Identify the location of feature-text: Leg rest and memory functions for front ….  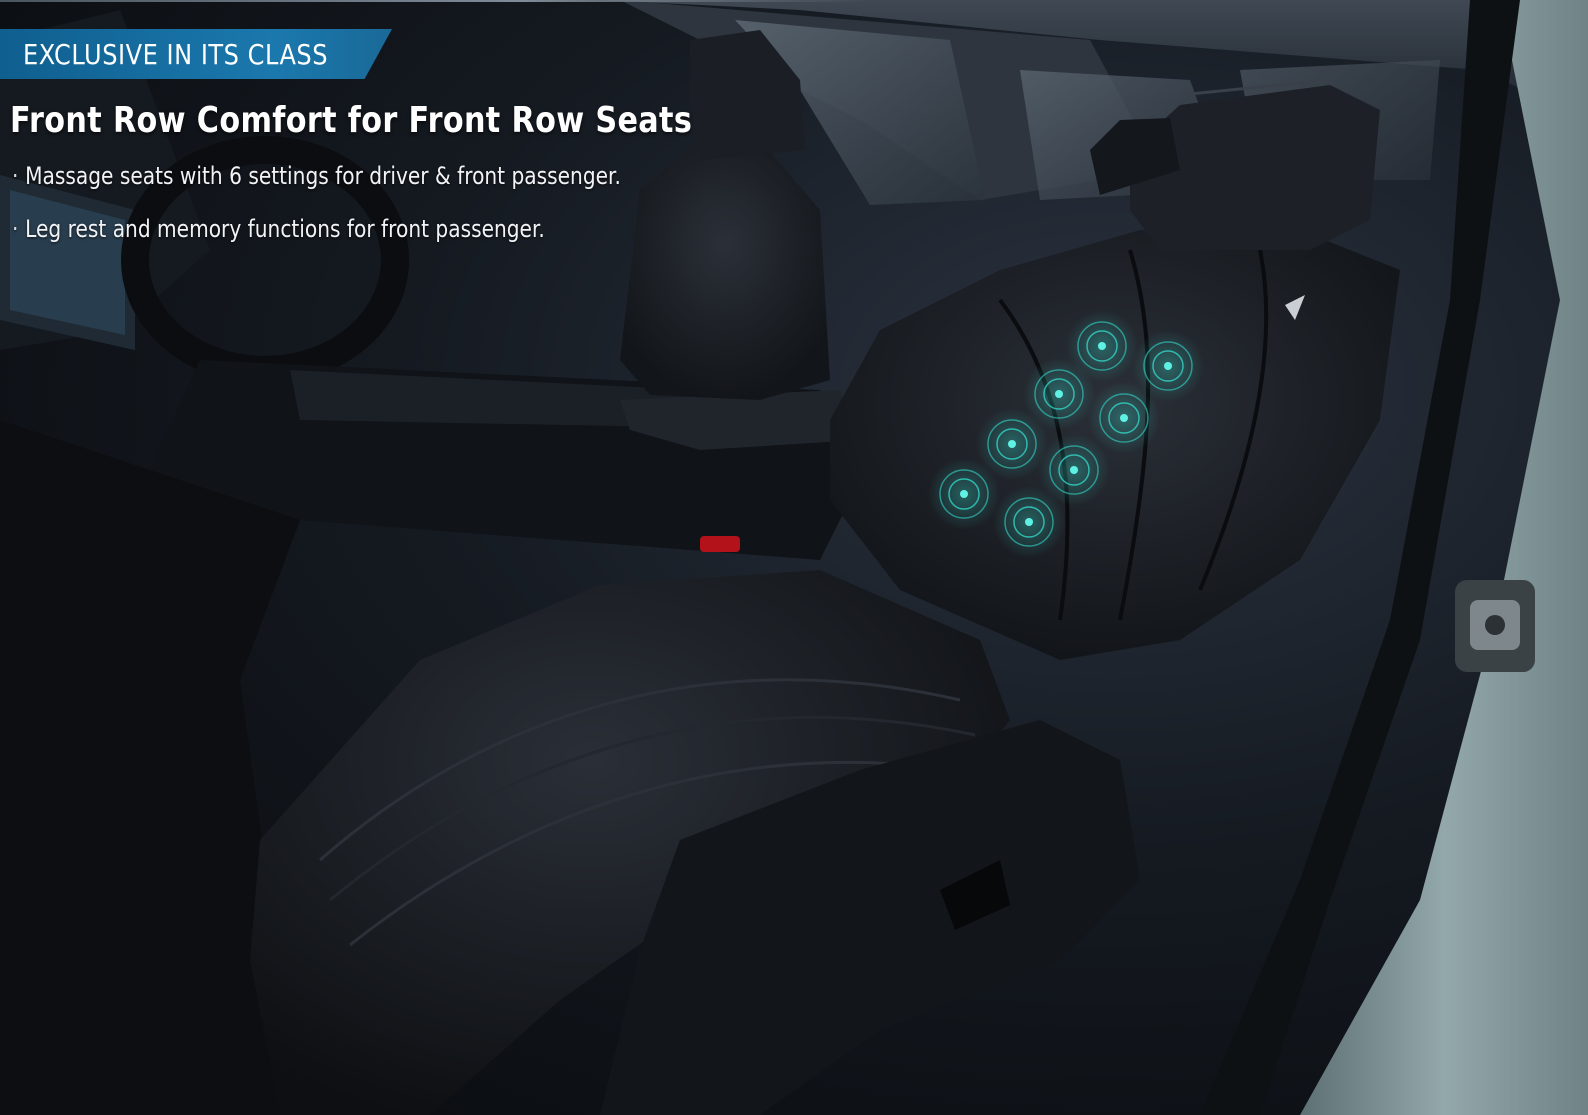
(285, 229).